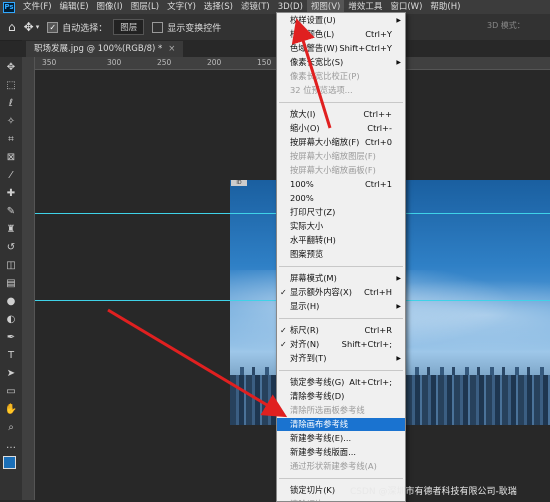  What do you see at coordinates (433, 492) in the screenshot?
I see `watermark: CSDN @深圳市有德者科技有限公司-耿瑞` at bounding box center [433, 492].